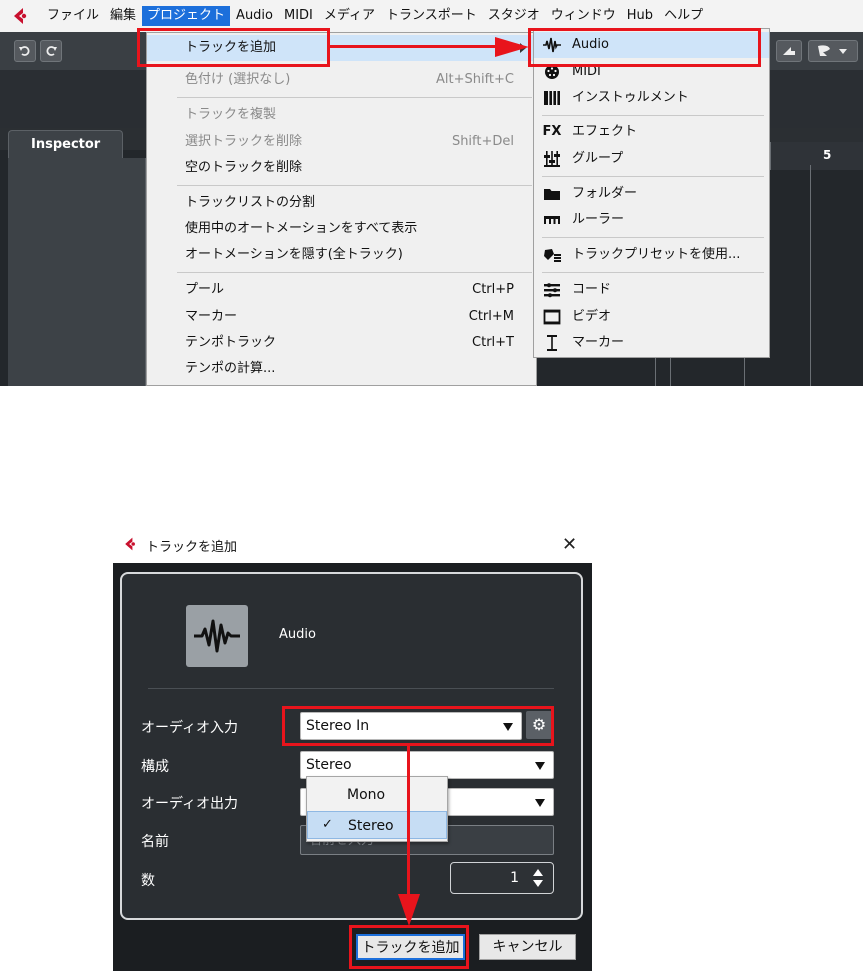 The image size is (863, 971). Describe the element at coordinates (651, 317) in the screenshot. I see `submenu-item-video: ビデオ` at that location.